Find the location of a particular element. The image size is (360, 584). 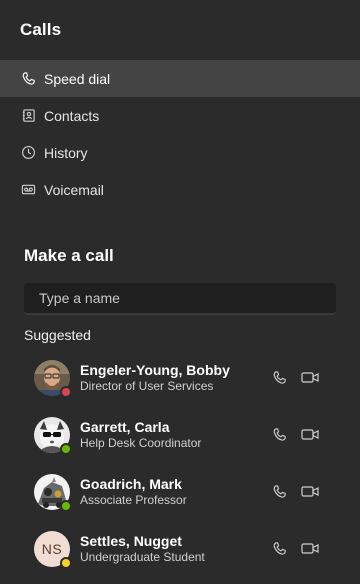

contact-role: Help Desk Coordinator is located at coordinates (141, 442).